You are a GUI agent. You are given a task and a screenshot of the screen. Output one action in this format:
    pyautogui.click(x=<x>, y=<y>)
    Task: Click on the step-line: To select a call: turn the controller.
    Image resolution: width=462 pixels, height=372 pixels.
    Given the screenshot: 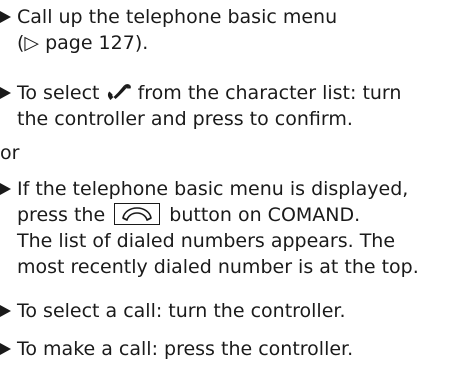 What is the action you would take?
    pyautogui.click(x=181, y=311)
    